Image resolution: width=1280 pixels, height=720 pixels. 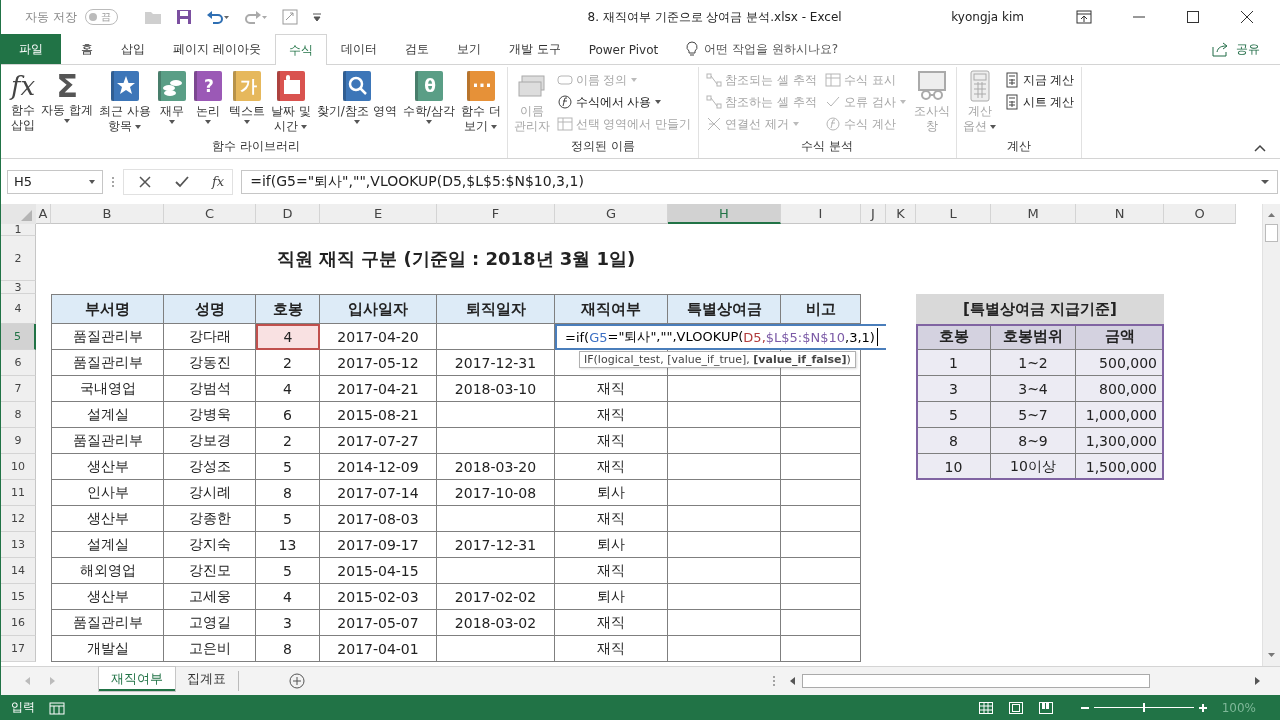 I want to click on ribbon-tab: 개발 도구, so click(x=534, y=49).